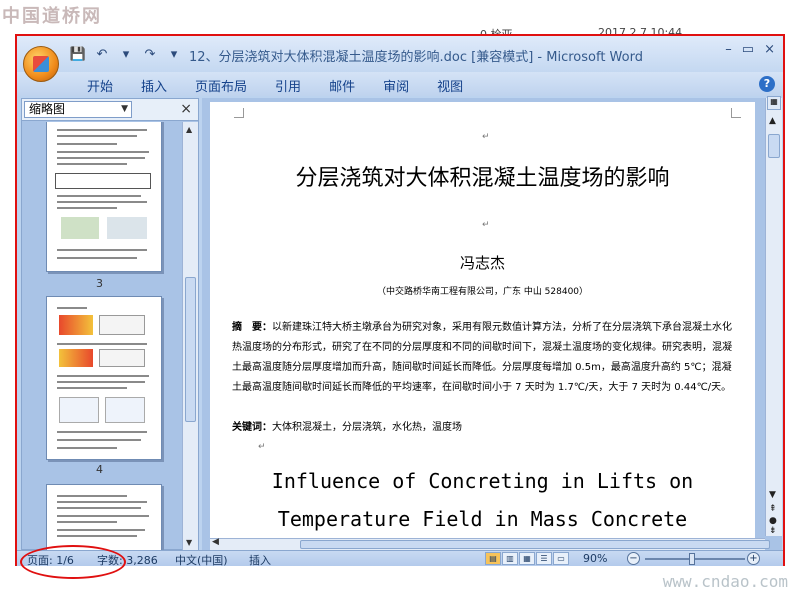 This screenshot has width=800, height=600. What do you see at coordinates (396, 85) in the screenshot?
I see `tab-review: 审阅` at bounding box center [396, 85].